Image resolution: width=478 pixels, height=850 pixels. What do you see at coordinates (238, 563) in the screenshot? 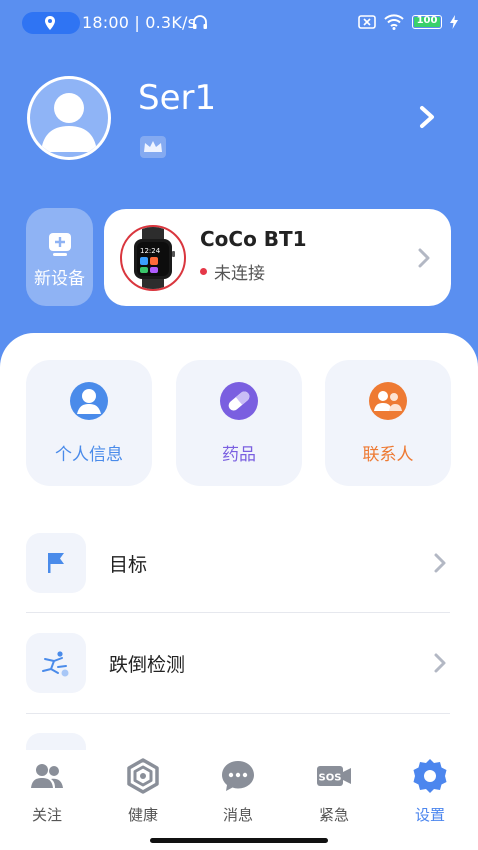
I see `menu-item-target: 目标` at bounding box center [238, 563].